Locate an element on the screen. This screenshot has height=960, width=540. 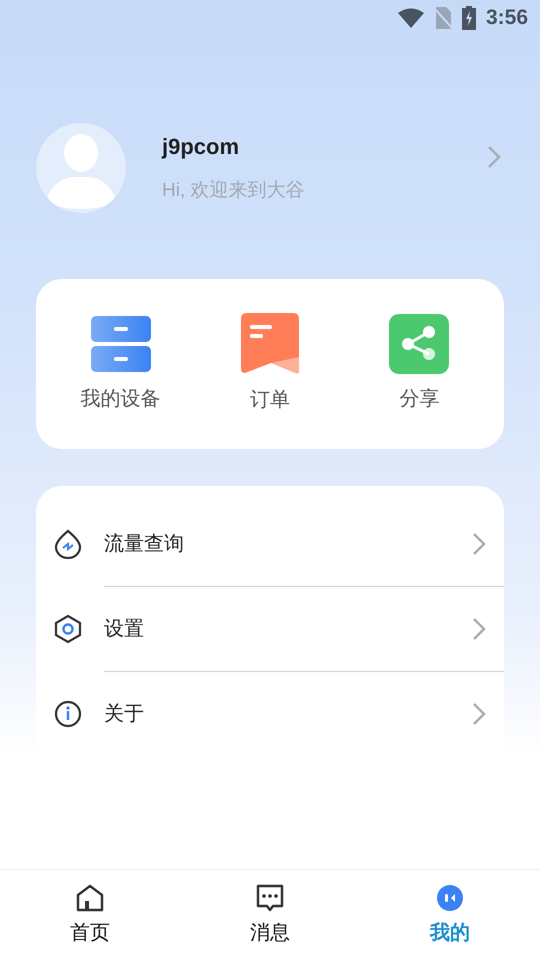
shortcut-button: 我的设备 is located at coordinates (120, 364).